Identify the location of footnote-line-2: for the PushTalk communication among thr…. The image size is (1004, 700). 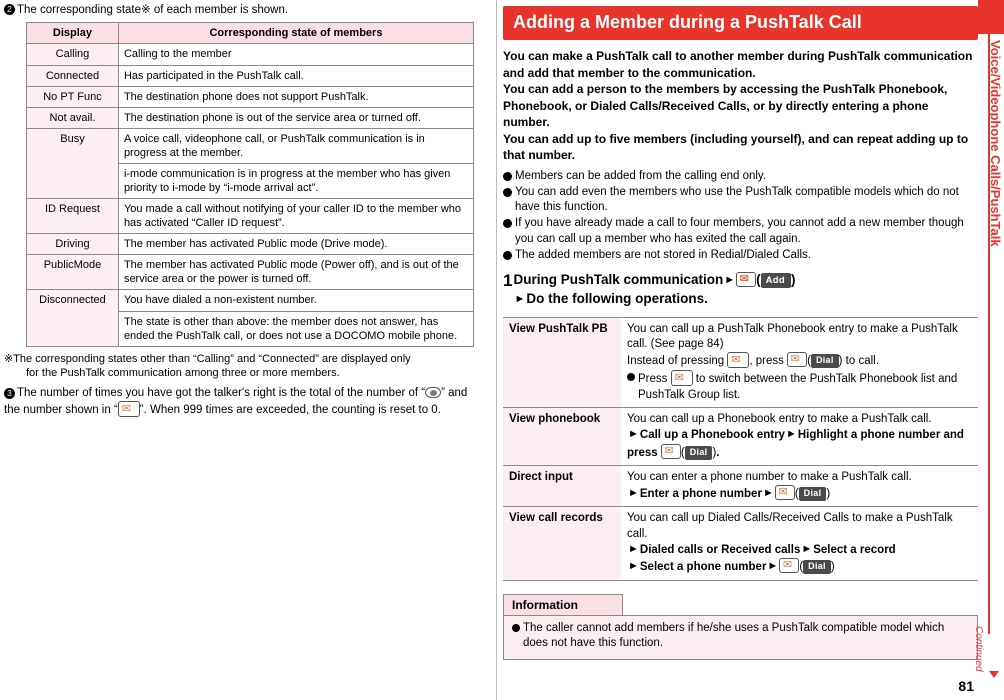
(183, 373).